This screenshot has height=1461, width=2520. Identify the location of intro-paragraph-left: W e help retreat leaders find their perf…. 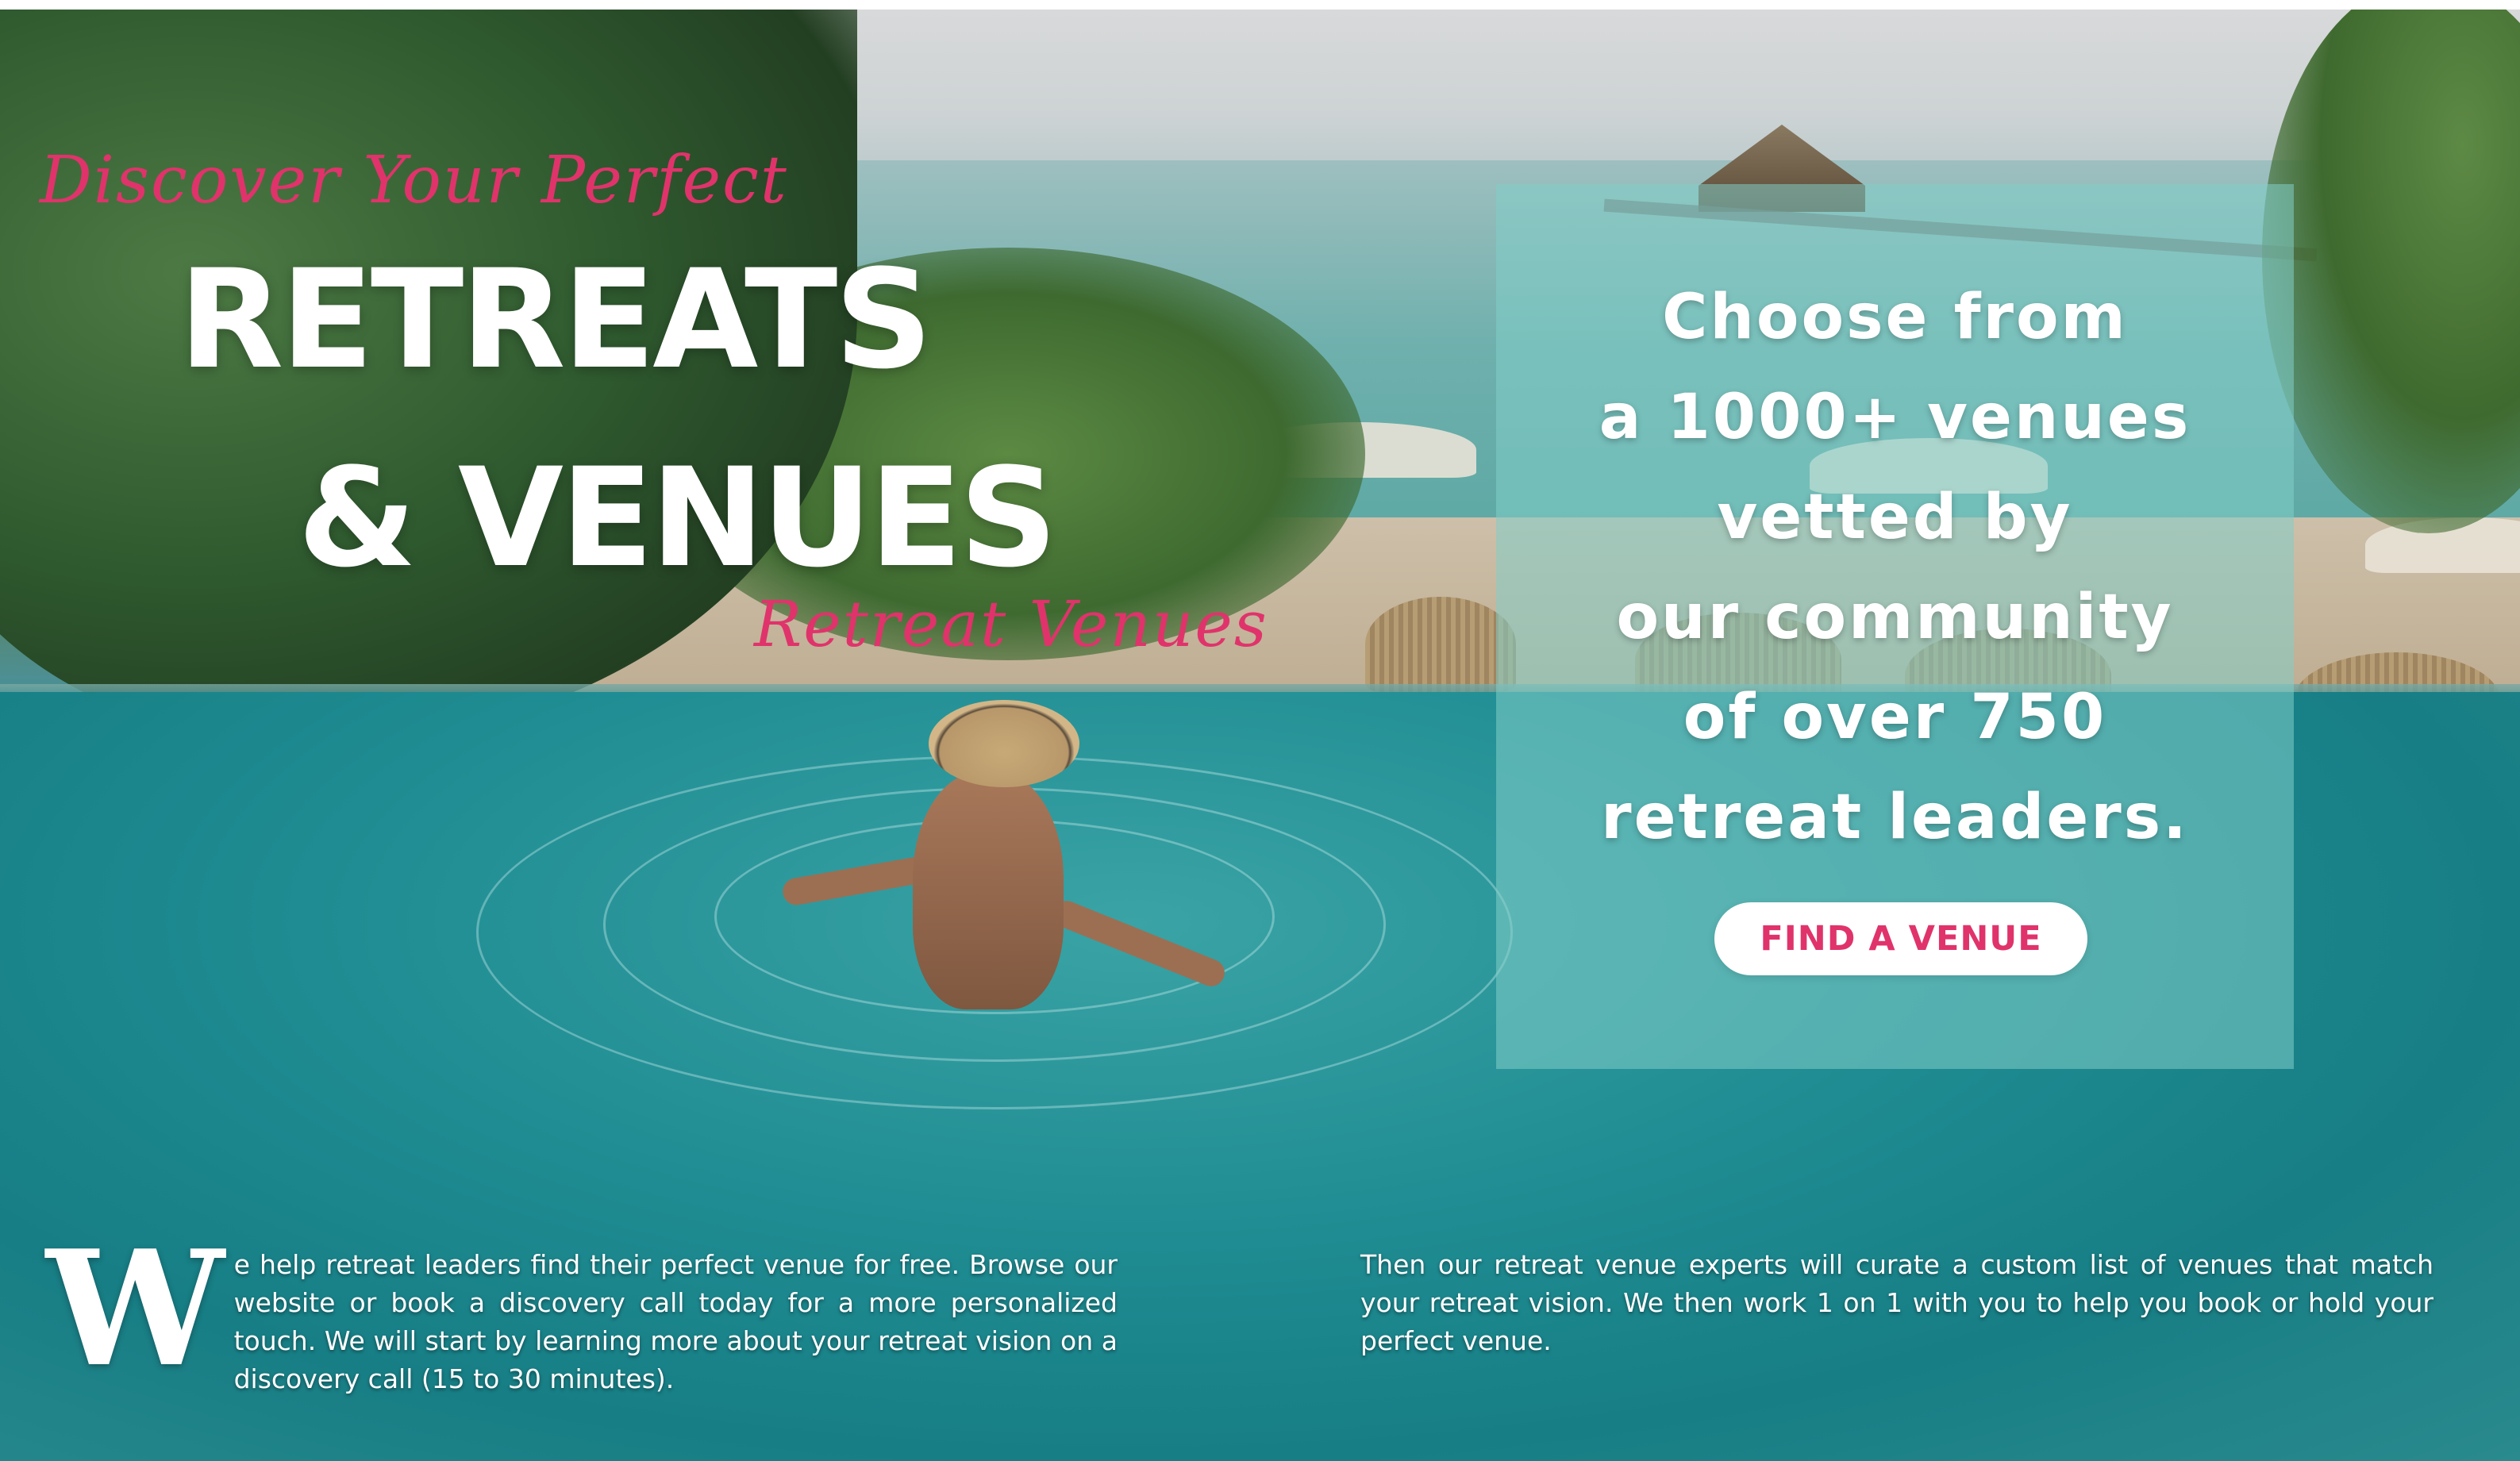
(582, 1309).